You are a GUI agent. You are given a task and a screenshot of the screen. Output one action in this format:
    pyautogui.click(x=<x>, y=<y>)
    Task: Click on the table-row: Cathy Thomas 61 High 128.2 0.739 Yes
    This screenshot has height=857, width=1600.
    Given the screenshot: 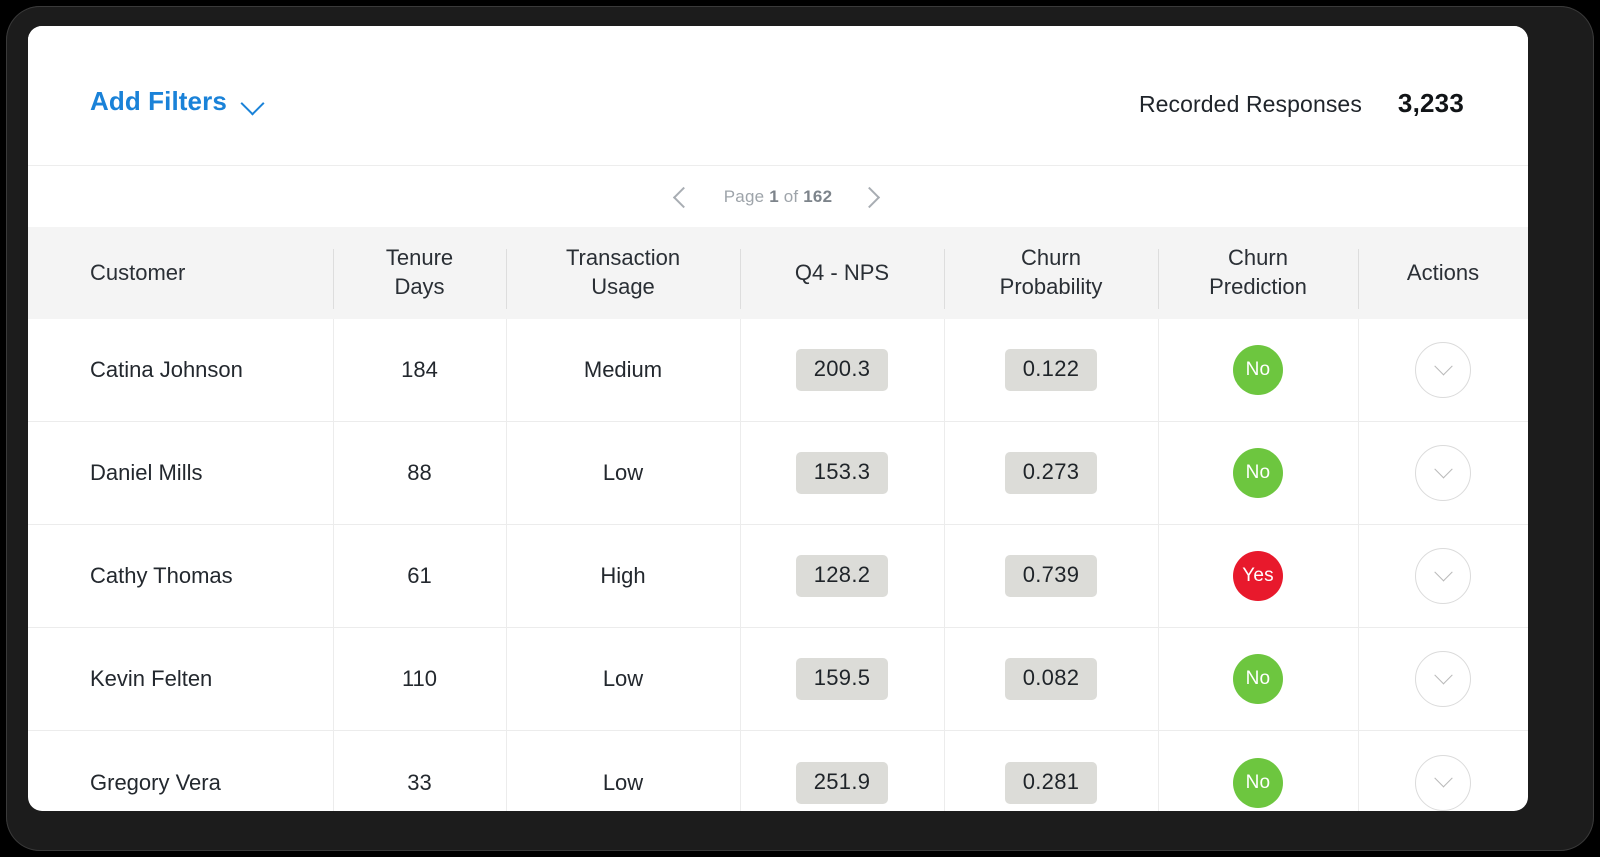 What is the action you would take?
    pyautogui.click(x=778, y=576)
    